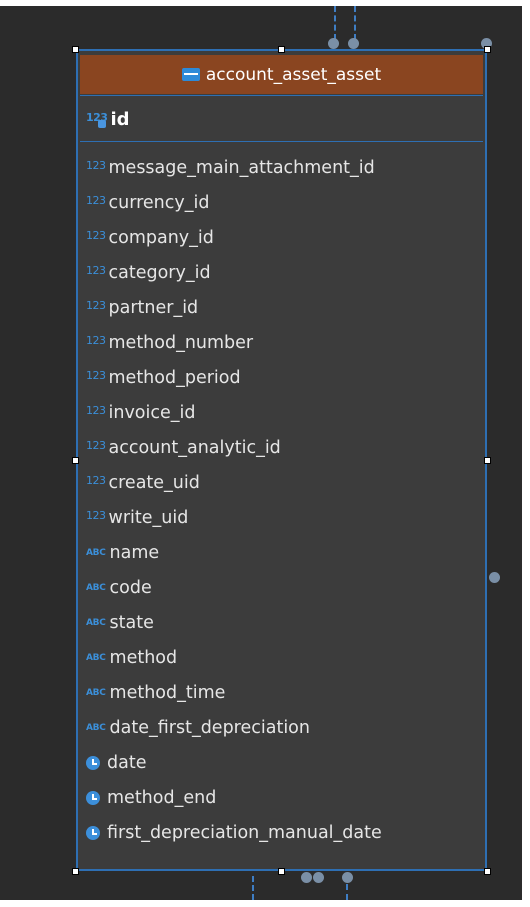 This screenshot has width=530, height=907. Describe the element at coordinates (234, 587) in the screenshot. I see `column-row: ABC code` at that location.